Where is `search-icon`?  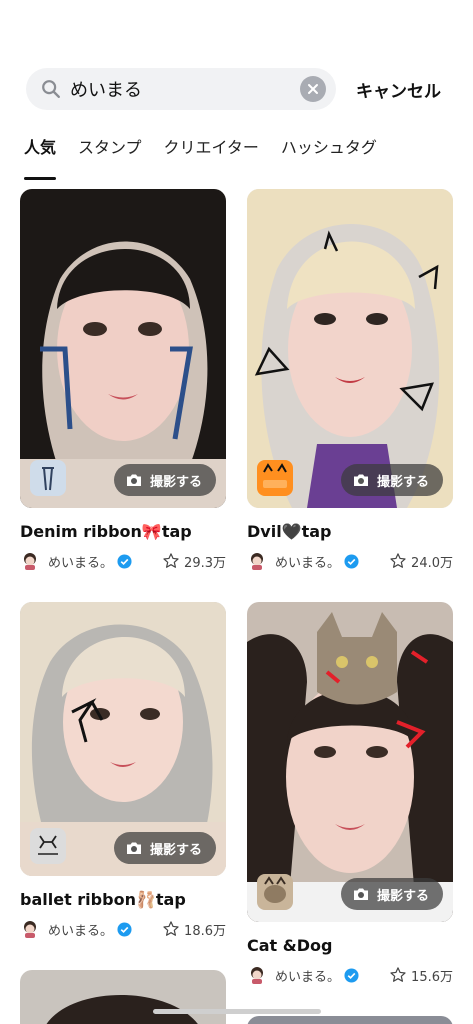 search-icon is located at coordinates (51, 89).